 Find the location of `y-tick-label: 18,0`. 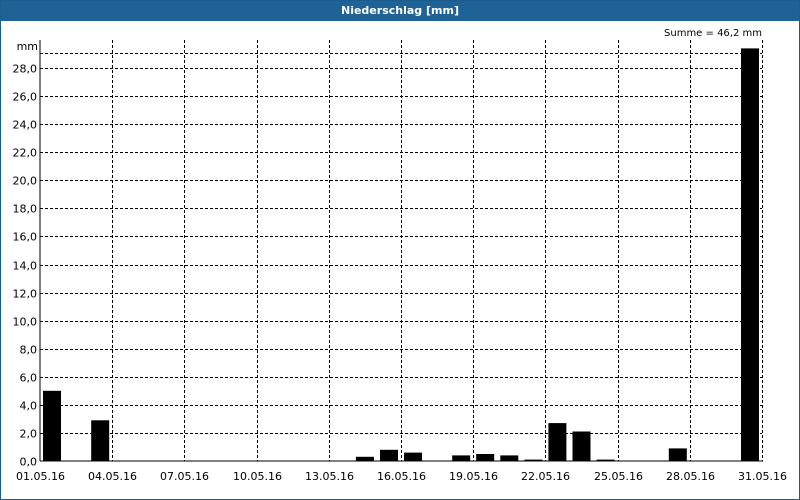

y-tick-label: 18,0 is located at coordinates (25, 209).